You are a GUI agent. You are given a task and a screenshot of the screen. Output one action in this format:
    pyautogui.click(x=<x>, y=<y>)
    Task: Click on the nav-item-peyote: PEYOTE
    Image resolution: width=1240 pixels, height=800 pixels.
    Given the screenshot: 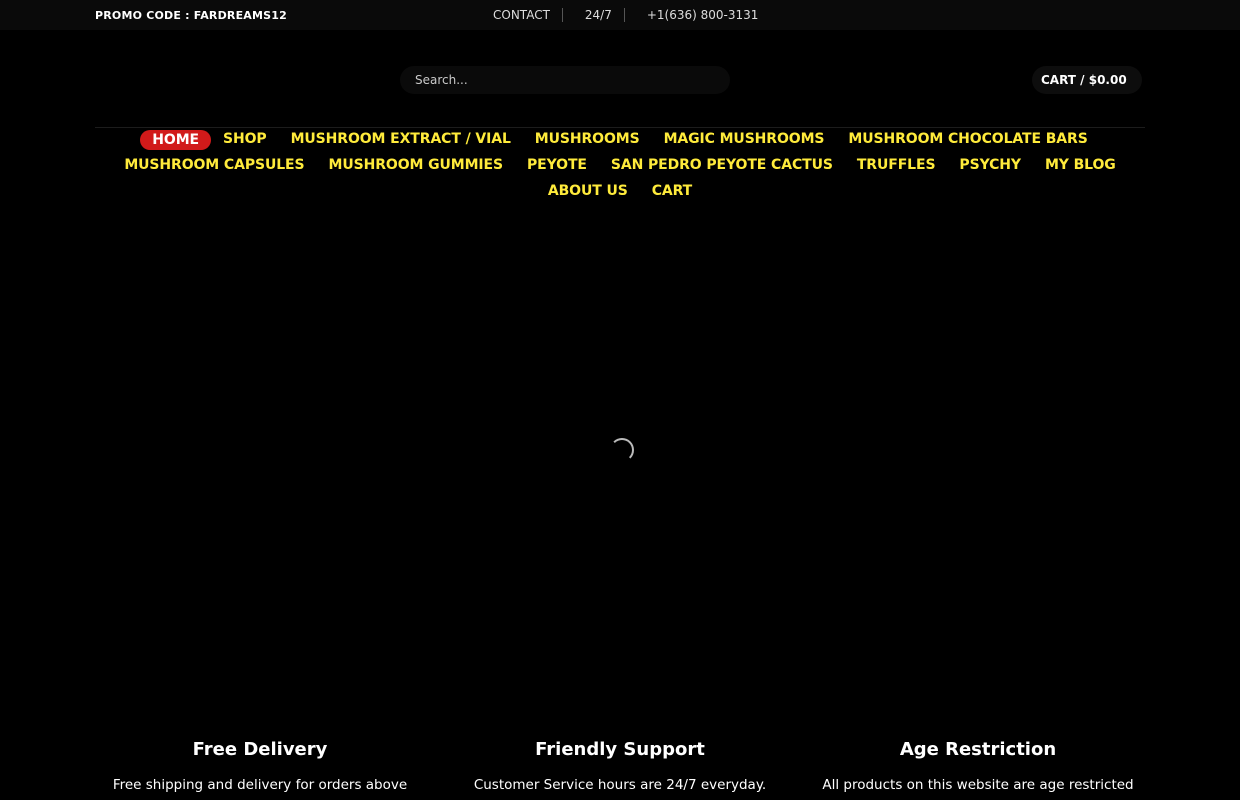 What is the action you would take?
    pyautogui.click(x=557, y=168)
    